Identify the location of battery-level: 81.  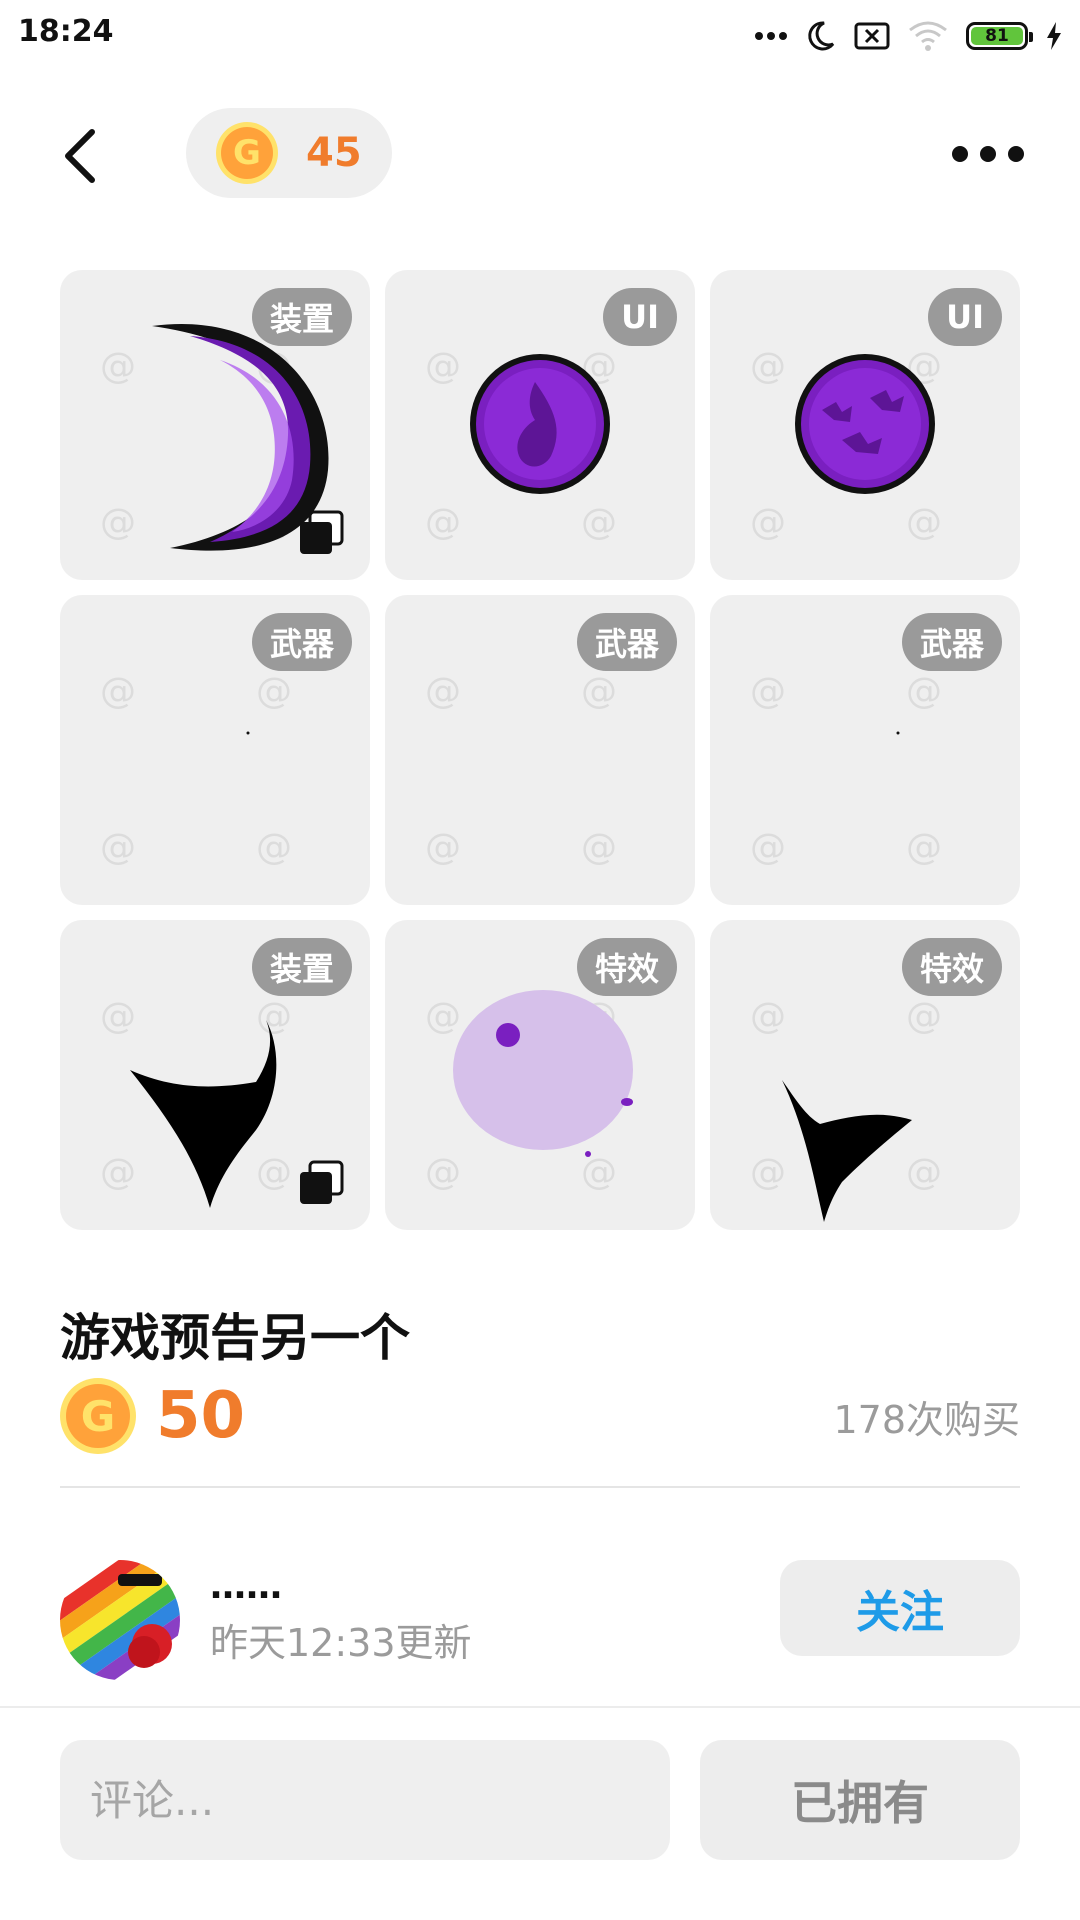
(997, 36).